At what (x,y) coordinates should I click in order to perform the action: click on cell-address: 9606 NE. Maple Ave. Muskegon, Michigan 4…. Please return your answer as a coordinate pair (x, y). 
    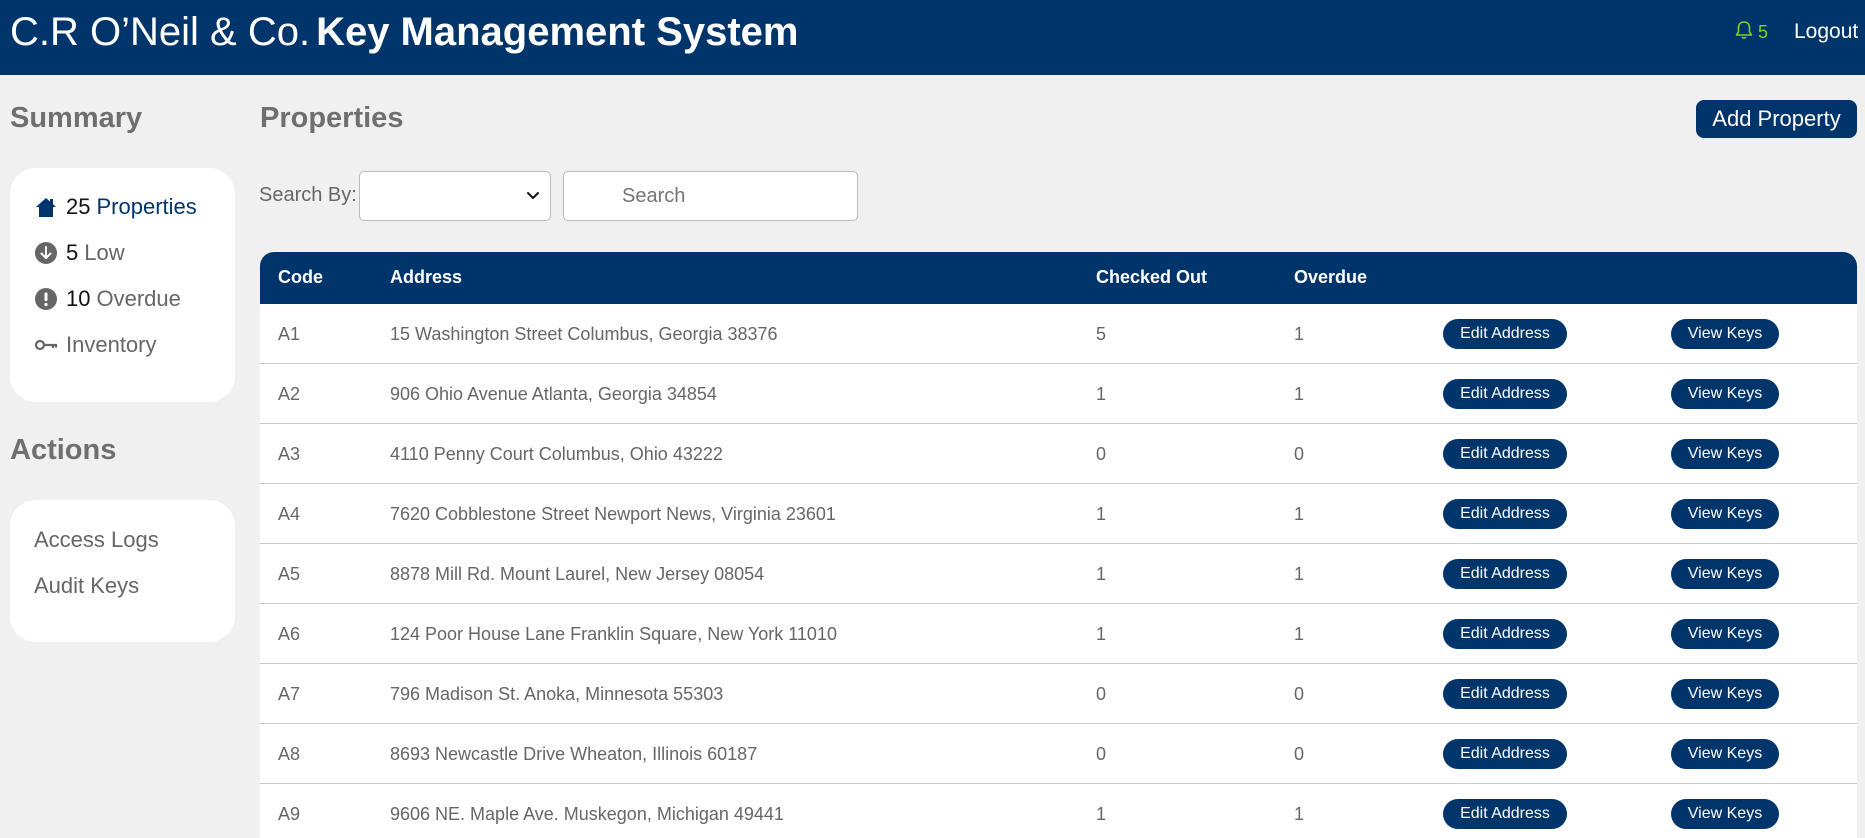
    Looking at the image, I should click on (587, 814).